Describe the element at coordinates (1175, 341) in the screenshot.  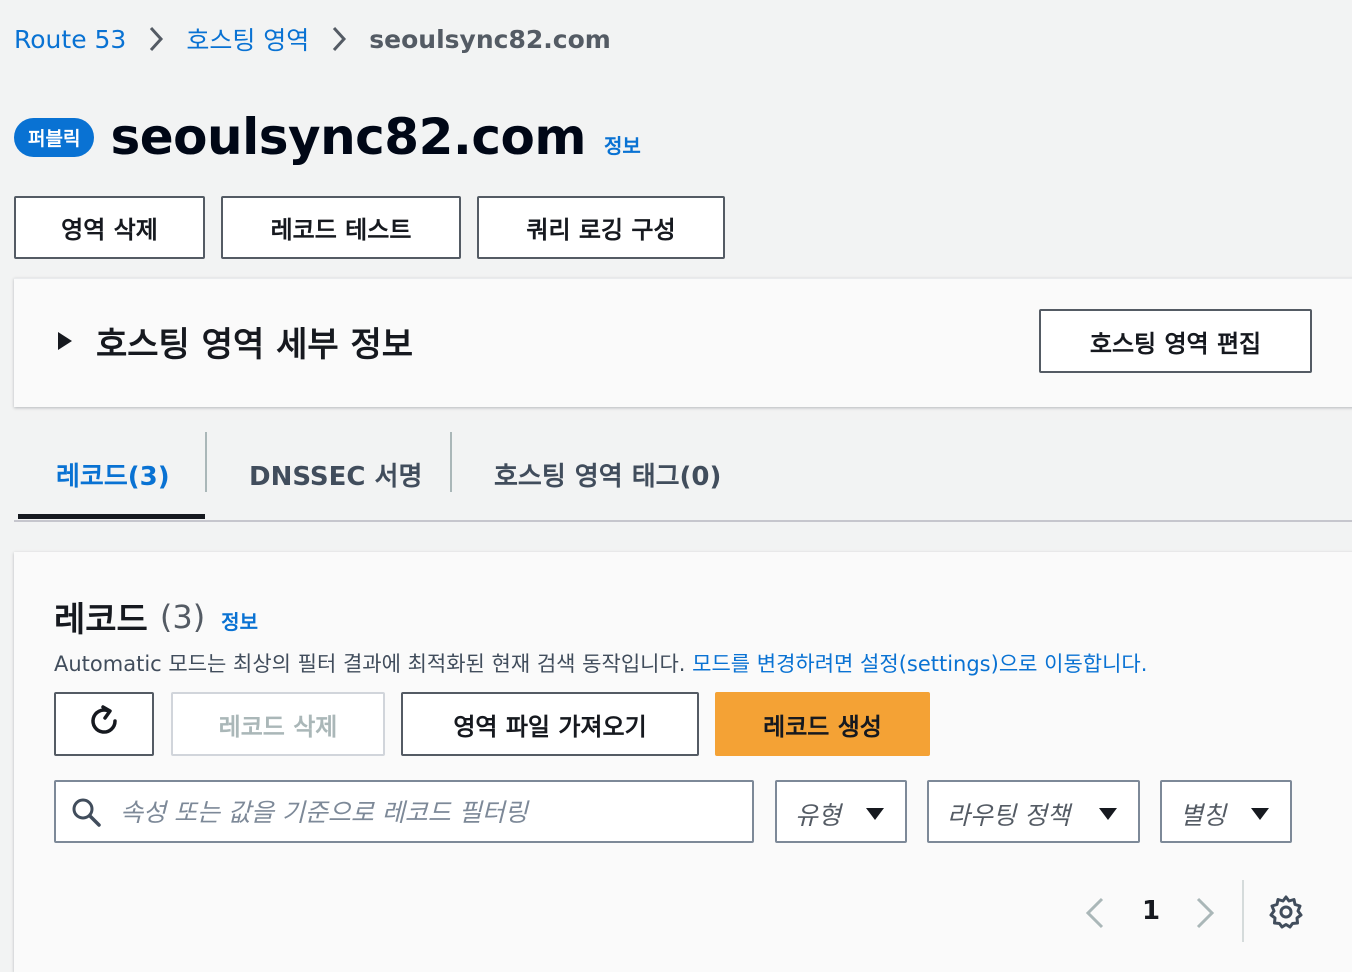
I see `edit-hosted-zone-button: 호스팅 영역 편집` at that location.